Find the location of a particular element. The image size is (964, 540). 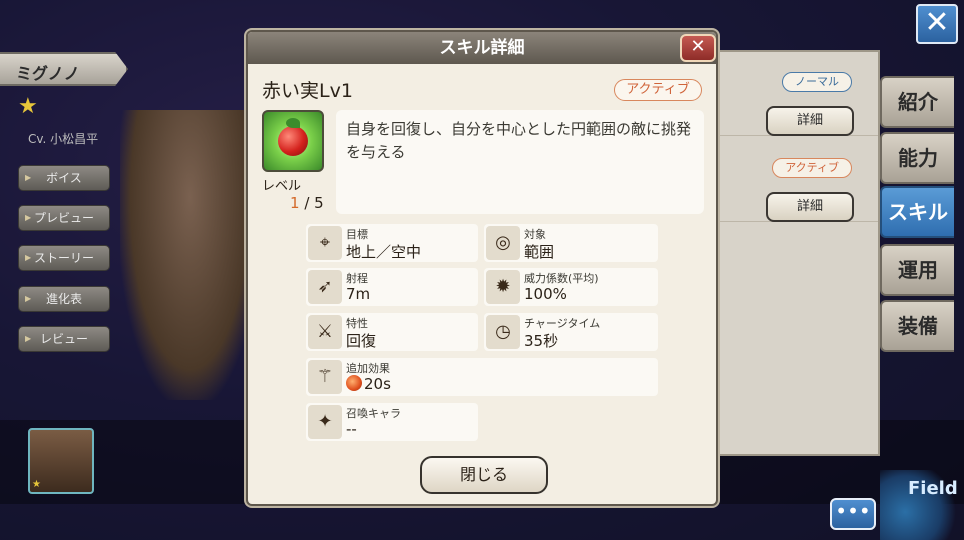

stat-target: ⌖ 目標 地上／空中 is located at coordinates (392, 243).